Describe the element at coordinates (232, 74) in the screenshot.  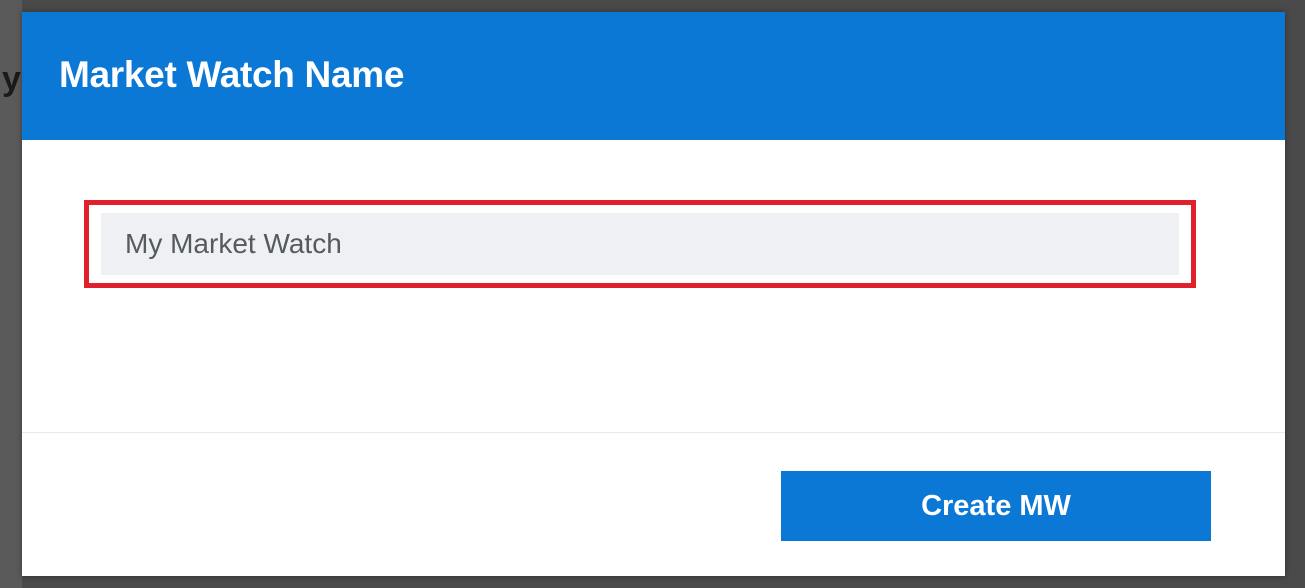
I see `dialog-title: Market Watch Name` at that location.